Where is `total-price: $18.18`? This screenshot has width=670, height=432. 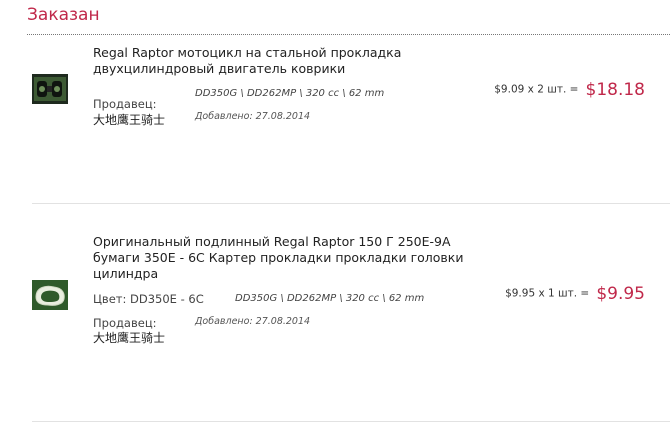
total-price: $18.18 is located at coordinates (615, 89).